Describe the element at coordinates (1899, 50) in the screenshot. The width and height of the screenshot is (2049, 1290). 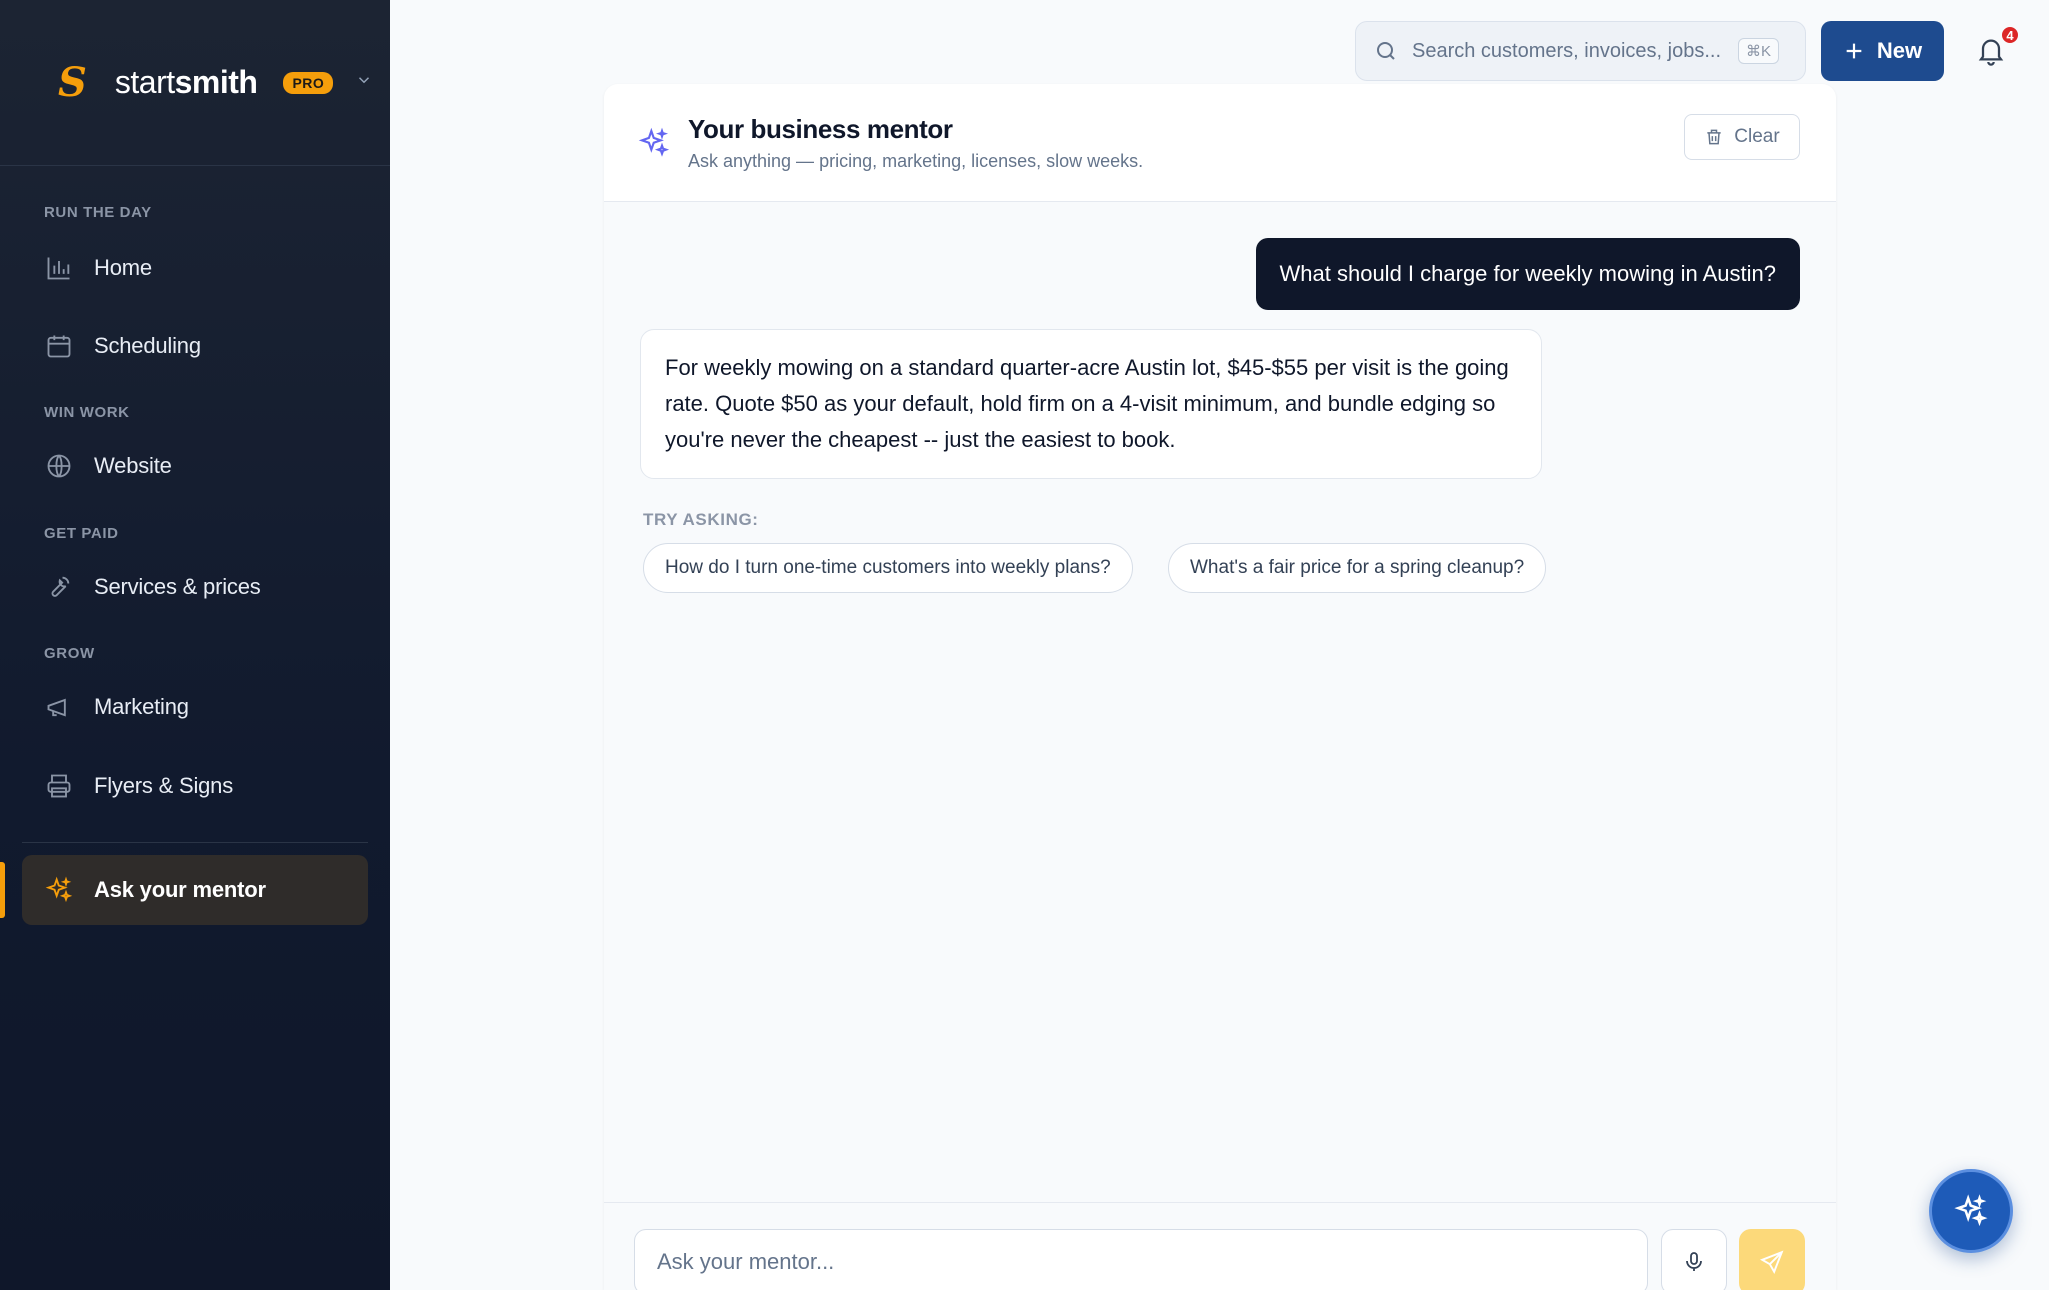
I see `new-button-label: New` at that location.